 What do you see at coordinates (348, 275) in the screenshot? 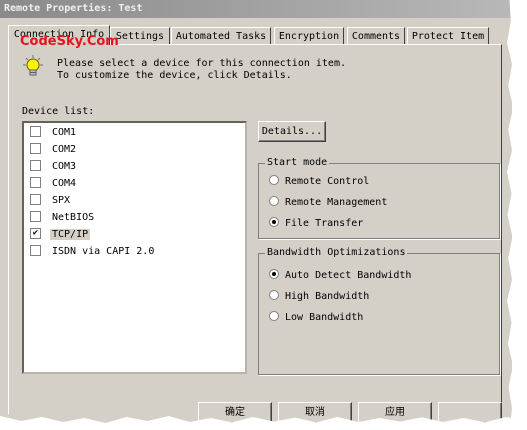
I see `radio-label: Auto Detect Bandwidth` at bounding box center [348, 275].